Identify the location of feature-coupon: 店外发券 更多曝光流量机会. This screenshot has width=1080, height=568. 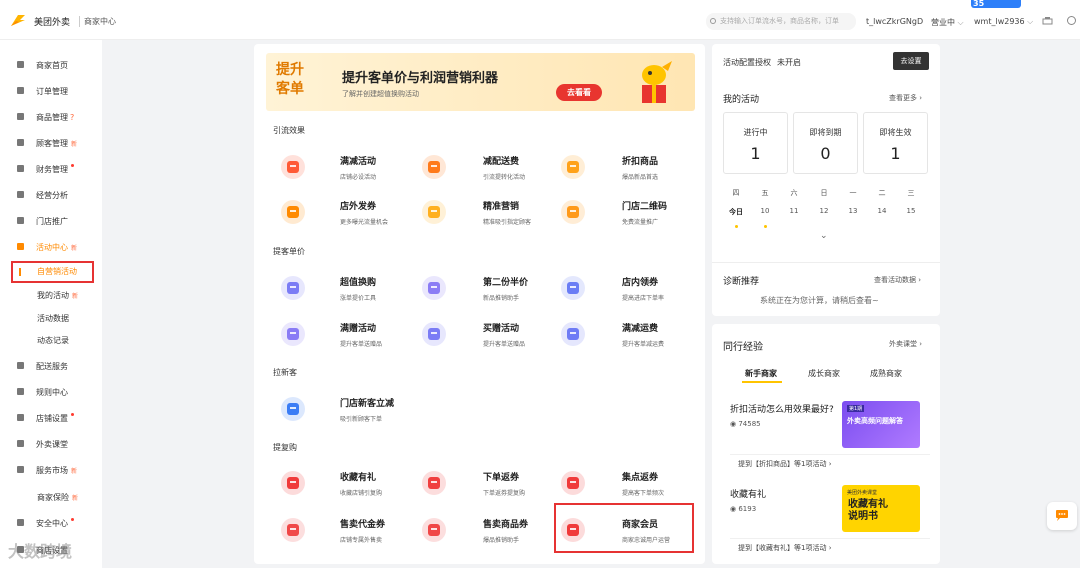
(350, 213).